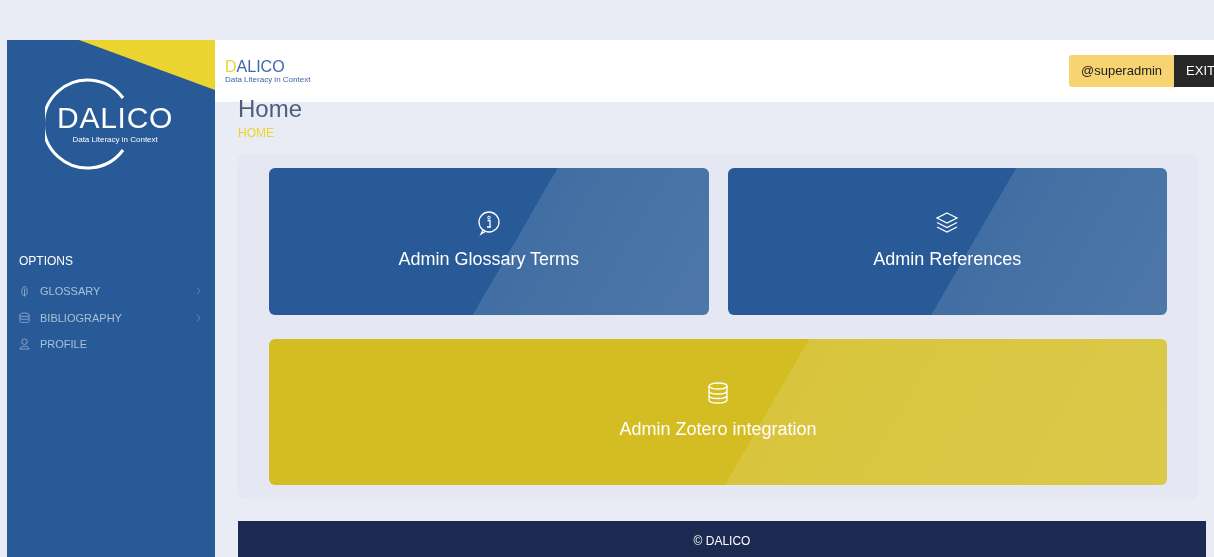  What do you see at coordinates (111, 317) in the screenshot?
I see `sidebar-item: BIBLIOGRAPHY` at bounding box center [111, 317].